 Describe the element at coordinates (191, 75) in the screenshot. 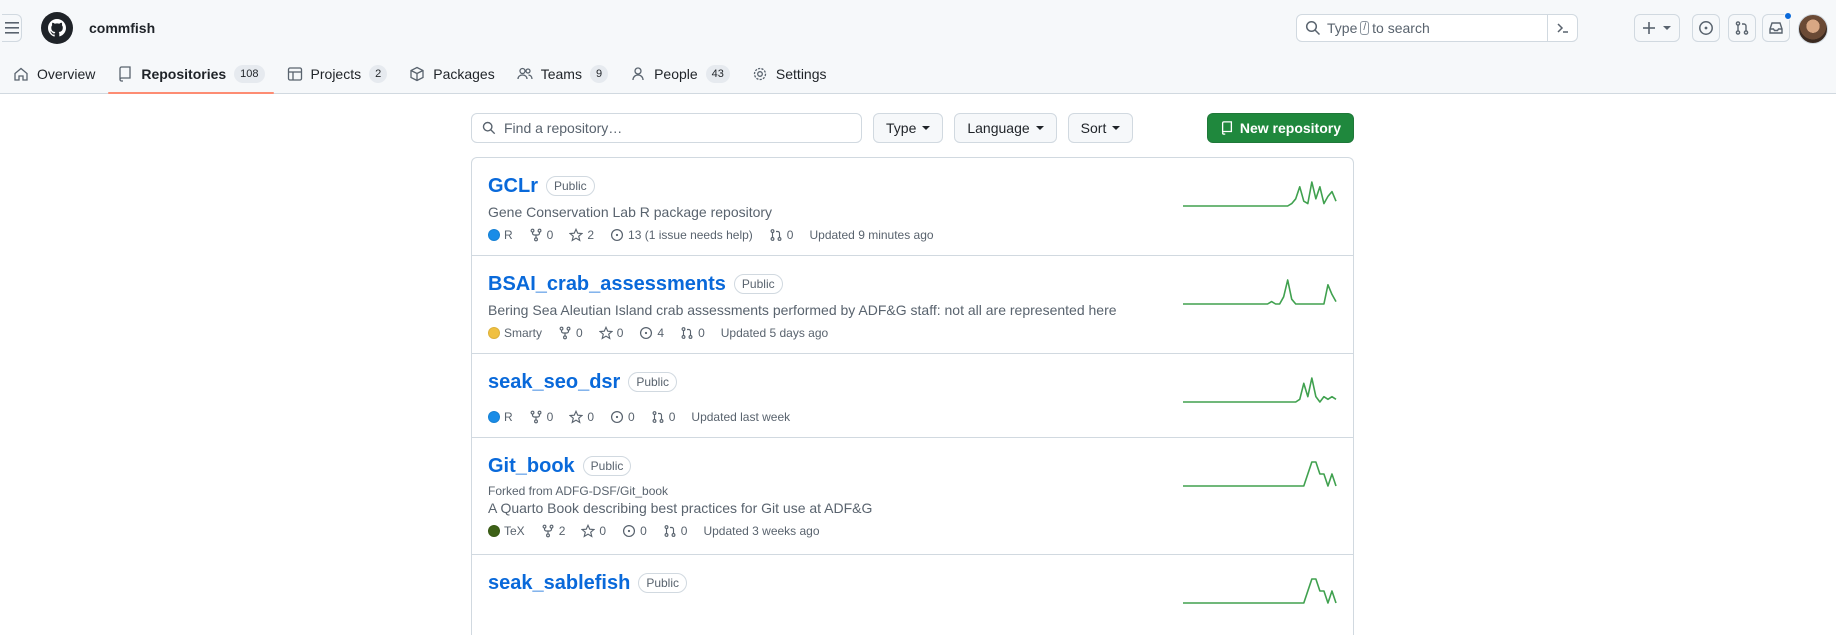

I see `tab-repositories: Repositories 108` at that location.